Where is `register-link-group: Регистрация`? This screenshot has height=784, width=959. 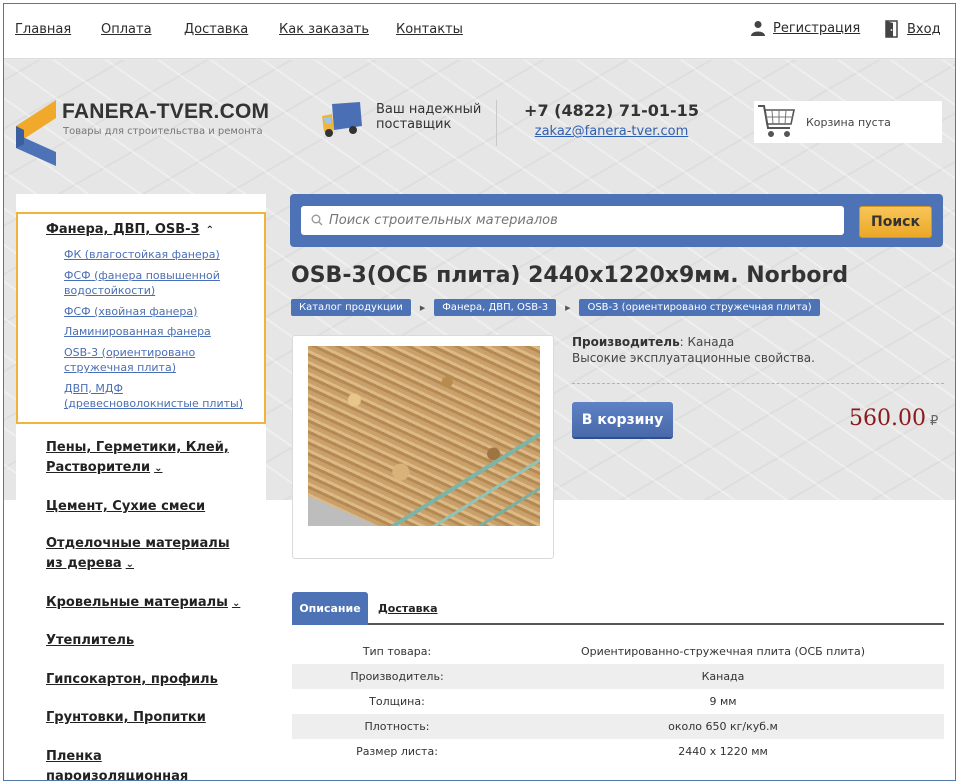 register-link-group: Регистрация is located at coordinates (805, 28).